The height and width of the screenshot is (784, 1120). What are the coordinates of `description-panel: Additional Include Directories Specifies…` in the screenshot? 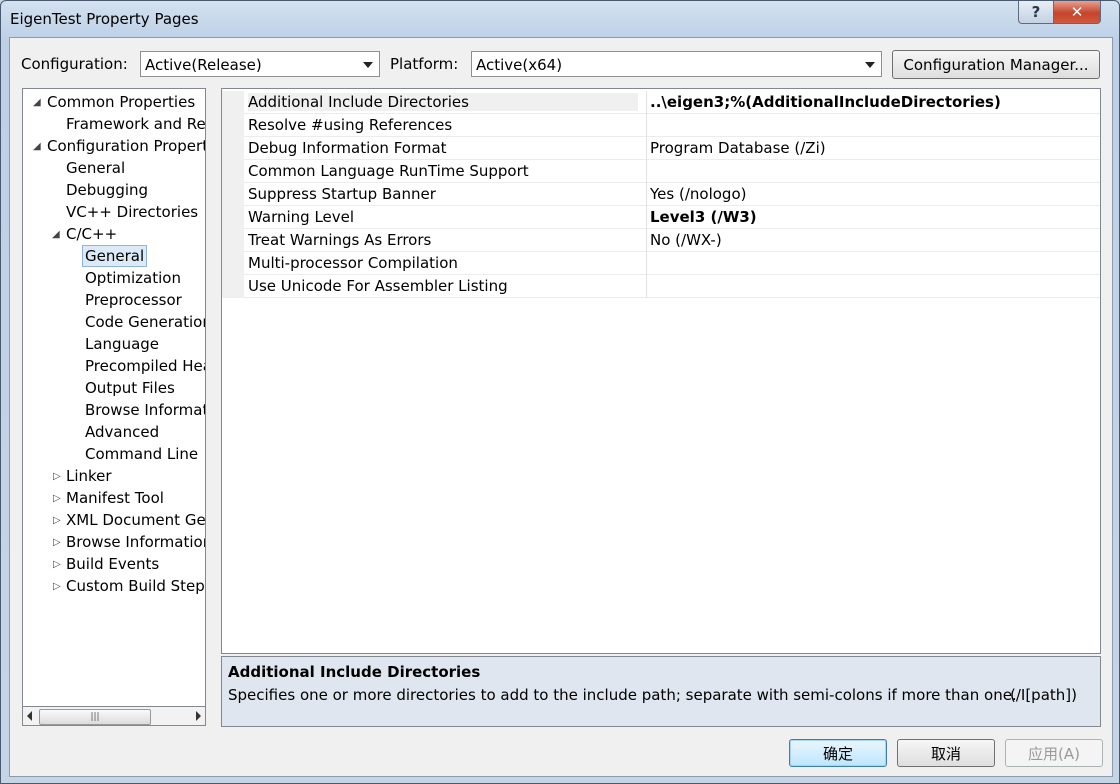 It's located at (661, 691).